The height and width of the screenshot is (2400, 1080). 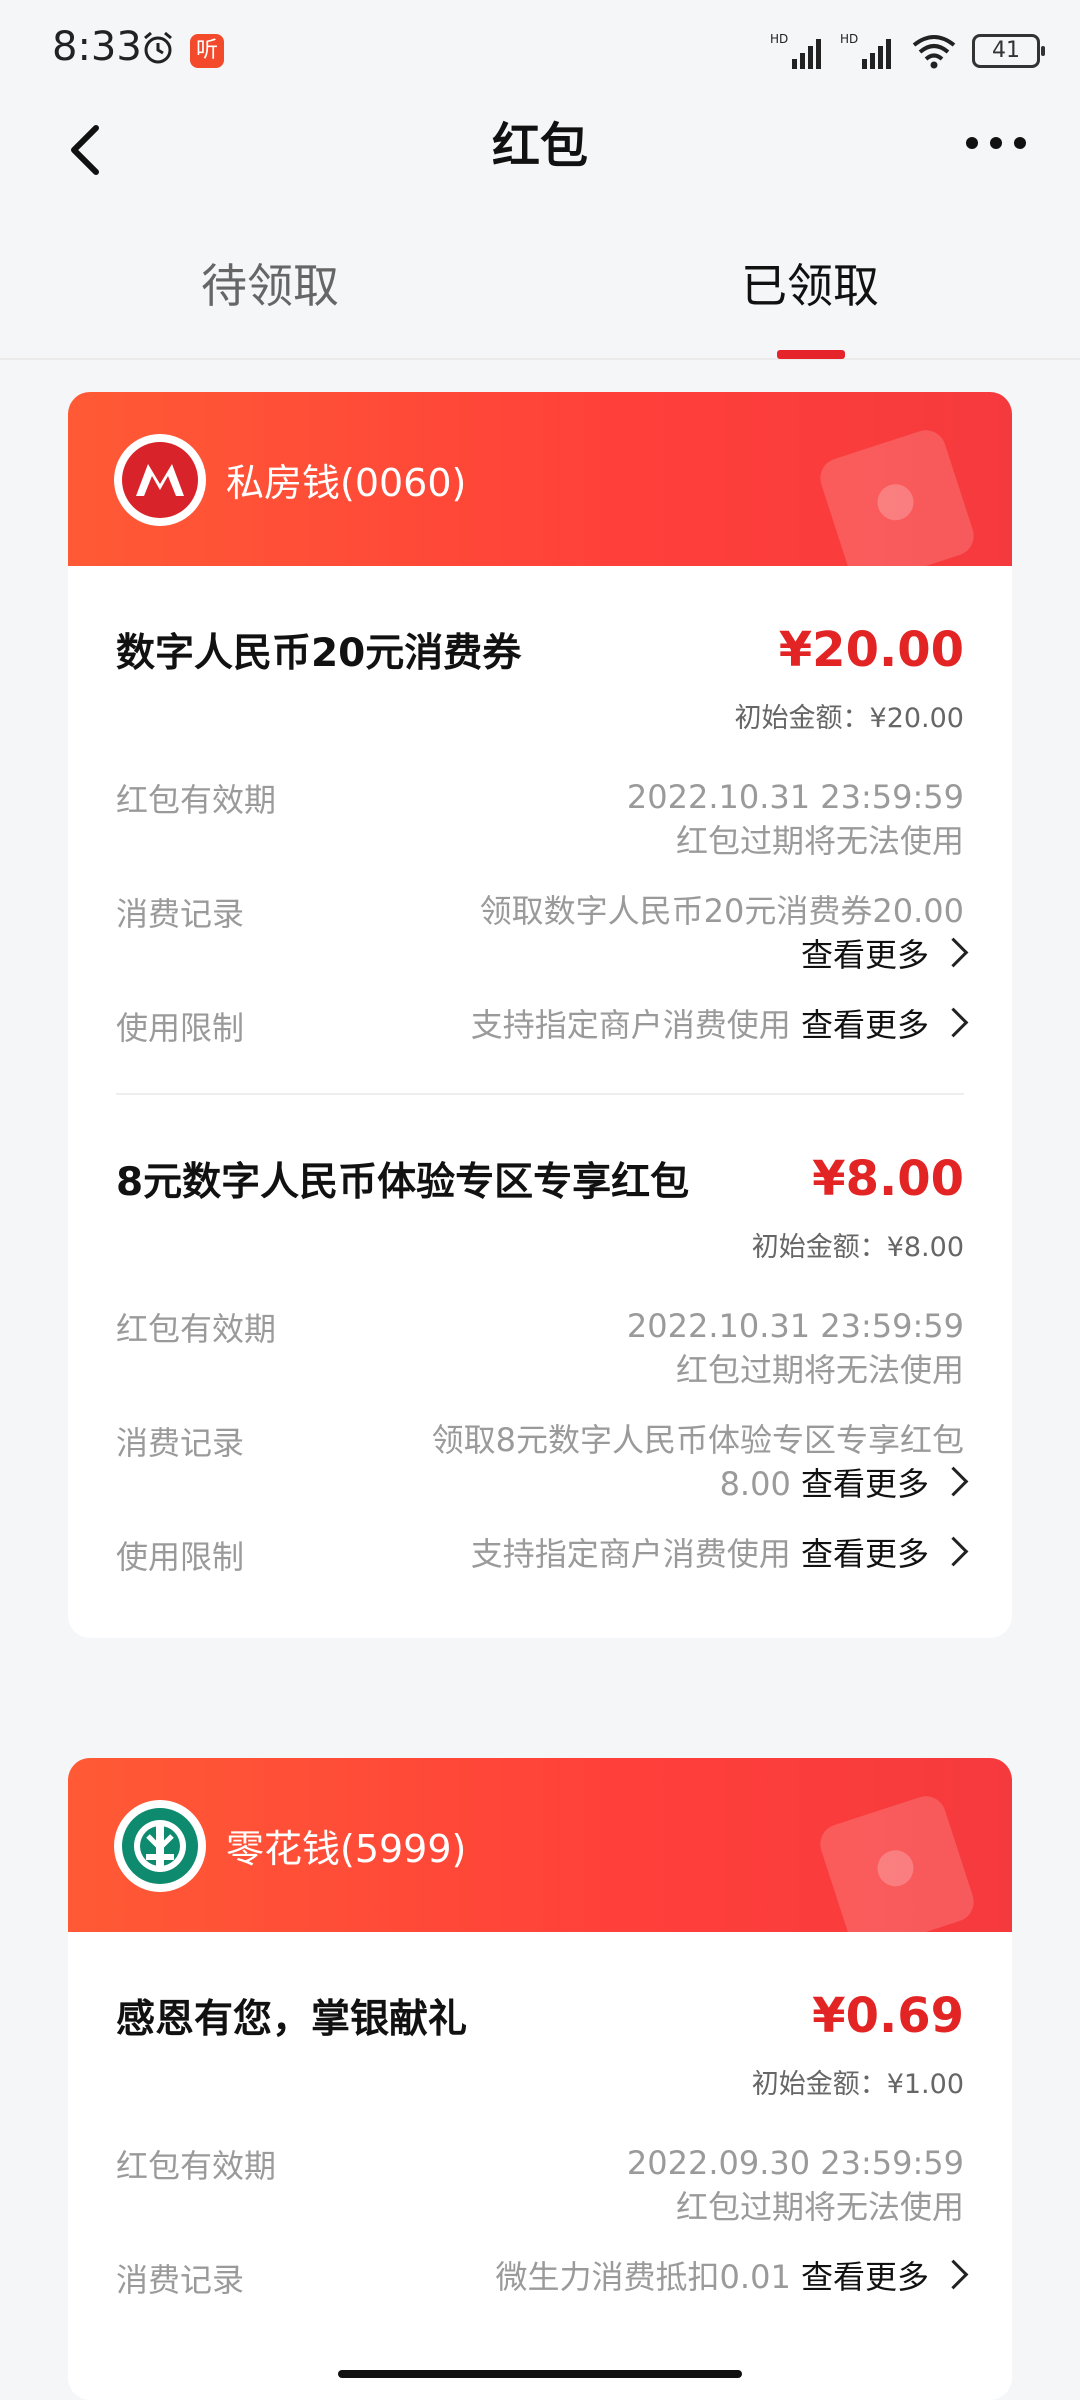 What do you see at coordinates (346, 483) in the screenshot?
I see `account-name: 私房钱(0060)` at bounding box center [346, 483].